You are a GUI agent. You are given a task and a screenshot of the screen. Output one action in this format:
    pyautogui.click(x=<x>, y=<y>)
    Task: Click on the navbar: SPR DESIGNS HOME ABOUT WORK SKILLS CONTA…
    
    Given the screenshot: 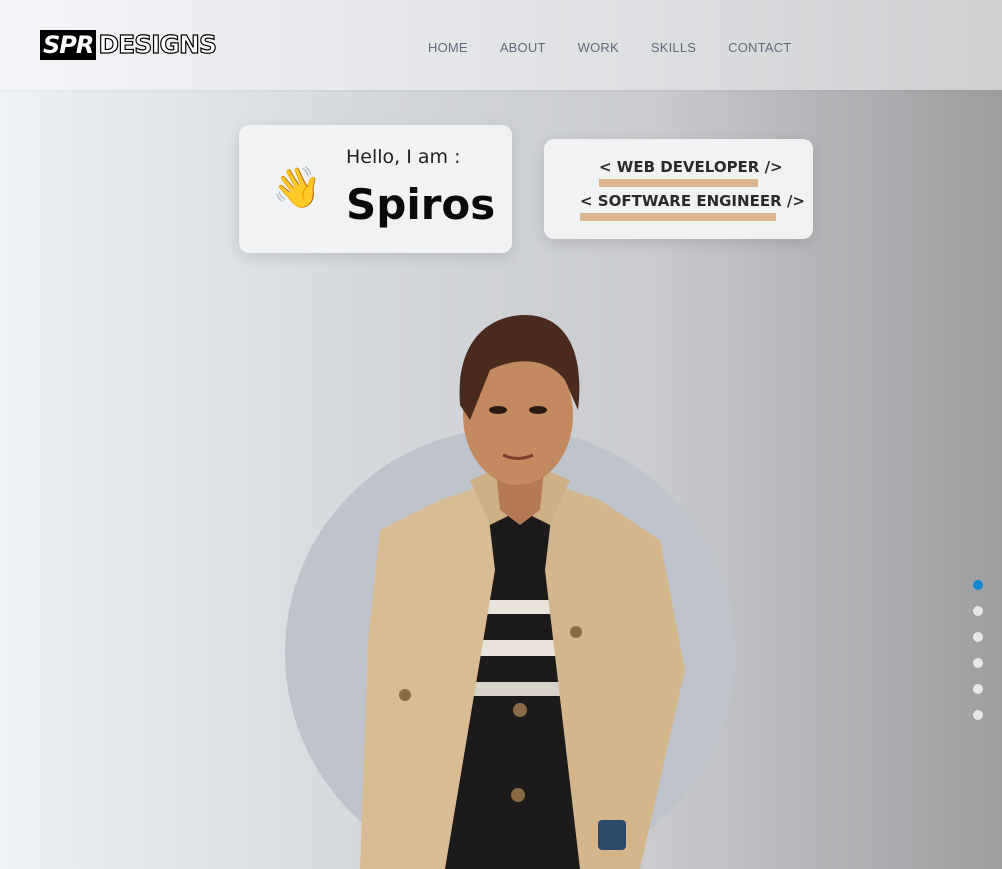 What is the action you would take?
    pyautogui.click(x=501, y=45)
    